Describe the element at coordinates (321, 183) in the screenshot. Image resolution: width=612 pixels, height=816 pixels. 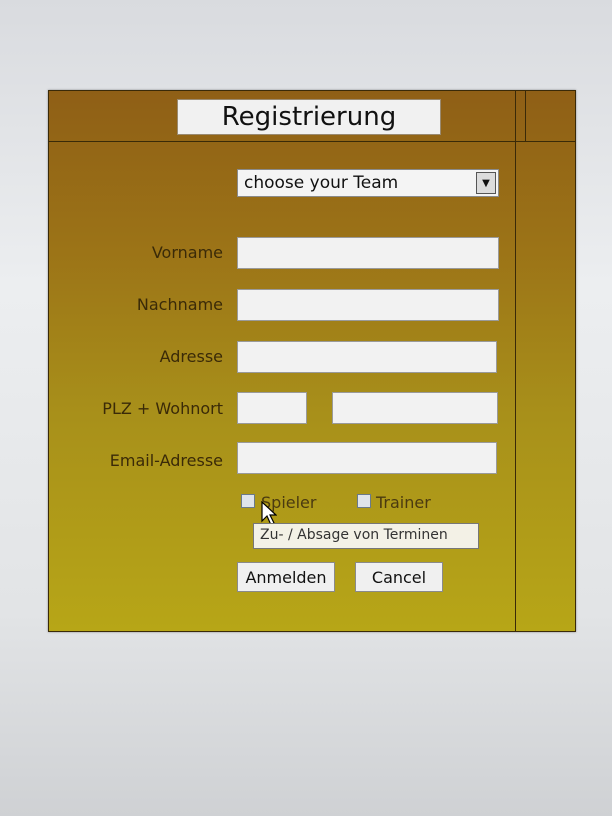
I see `team-select-value: choose your Team` at that location.